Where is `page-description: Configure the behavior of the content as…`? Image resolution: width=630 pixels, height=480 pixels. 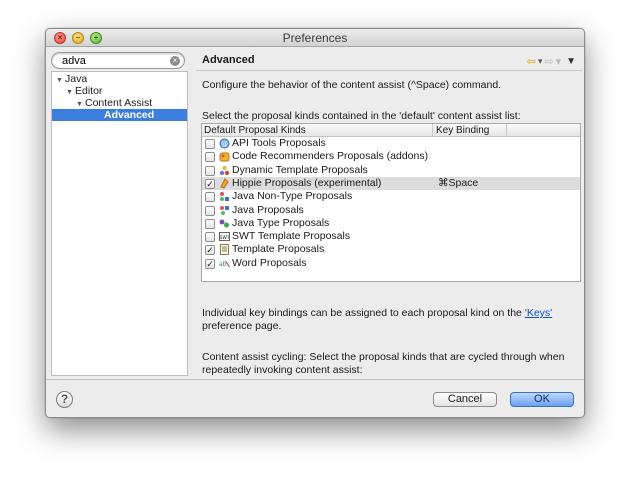 page-description: Configure the behavior of the content as… is located at coordinates (352, 85).